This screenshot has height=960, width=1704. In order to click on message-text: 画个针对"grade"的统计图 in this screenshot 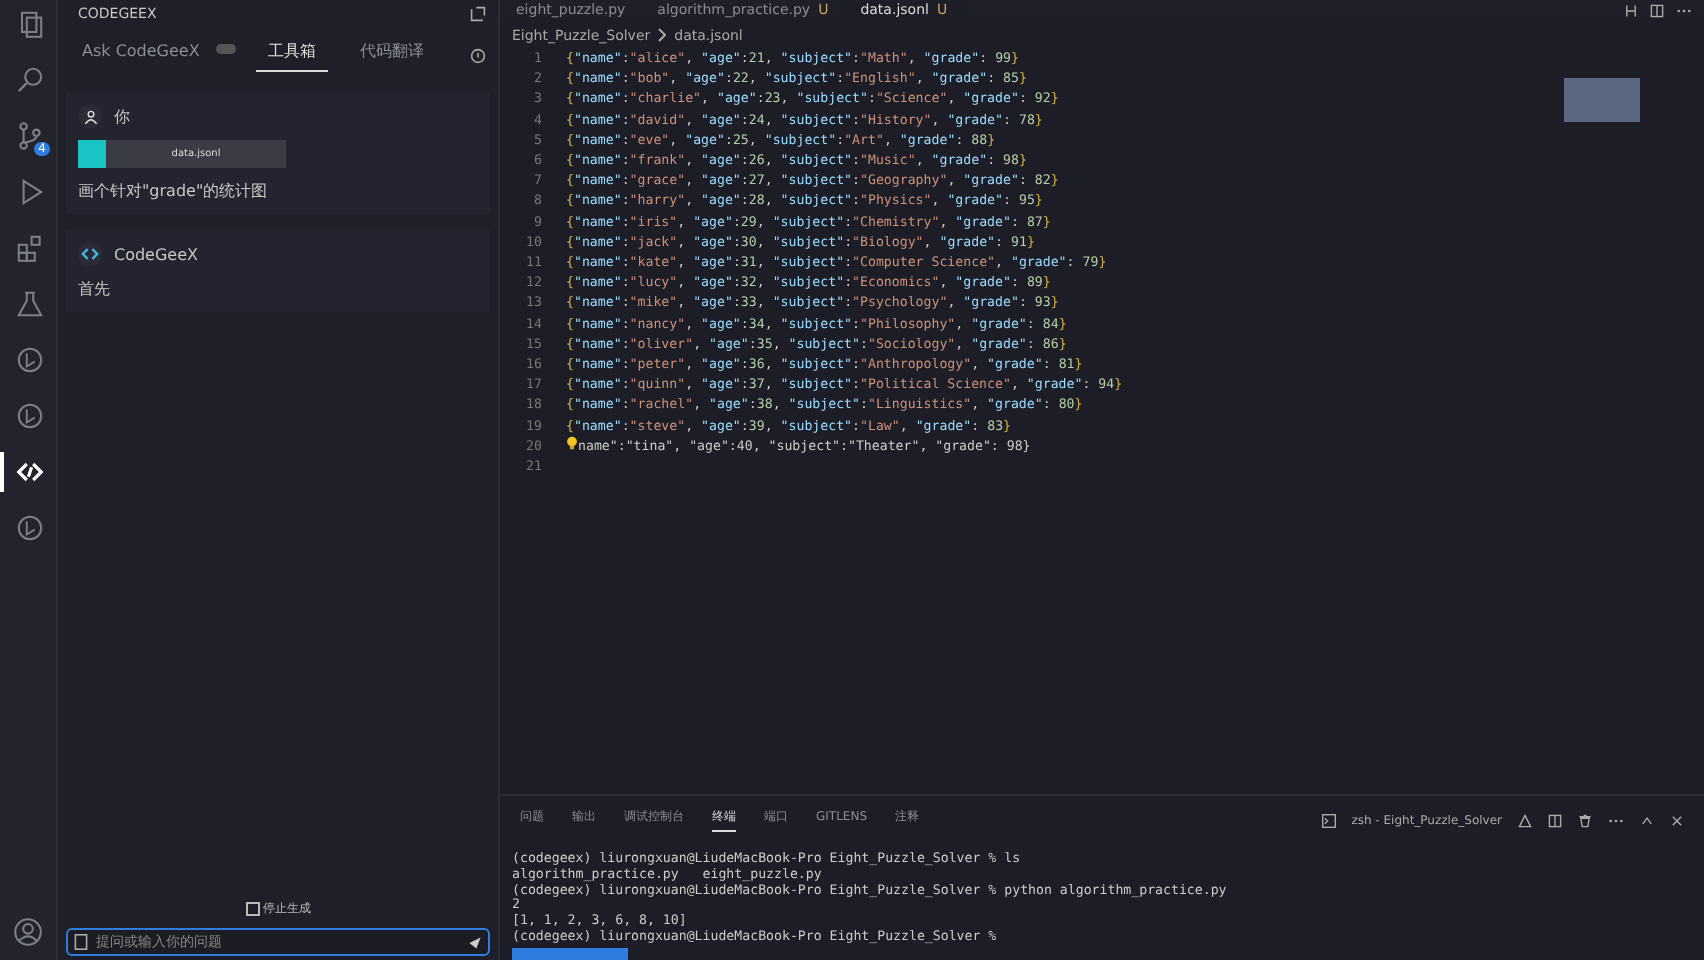, I will do `click(174, 191)`.